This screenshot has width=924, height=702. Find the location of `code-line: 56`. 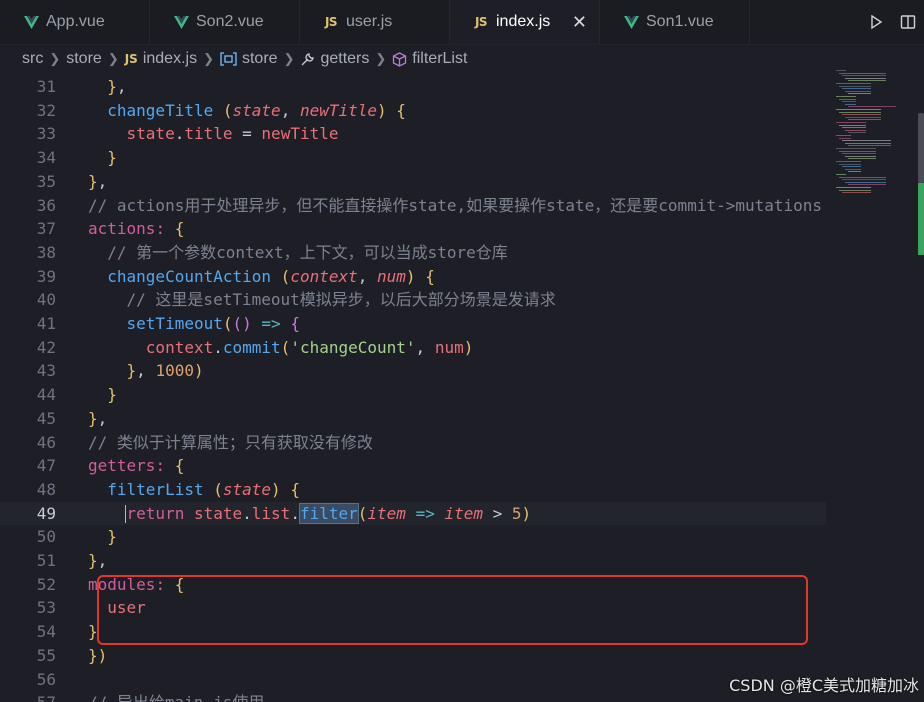

code-line: 56 is located at coordinates (413, 680).